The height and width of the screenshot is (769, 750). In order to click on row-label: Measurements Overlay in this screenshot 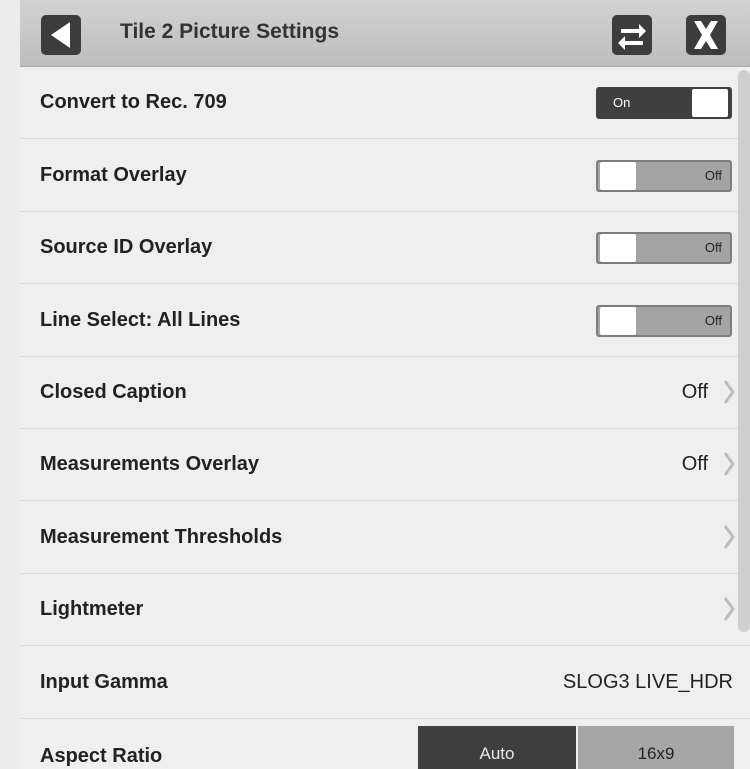, I will do `click(150, 464)`.